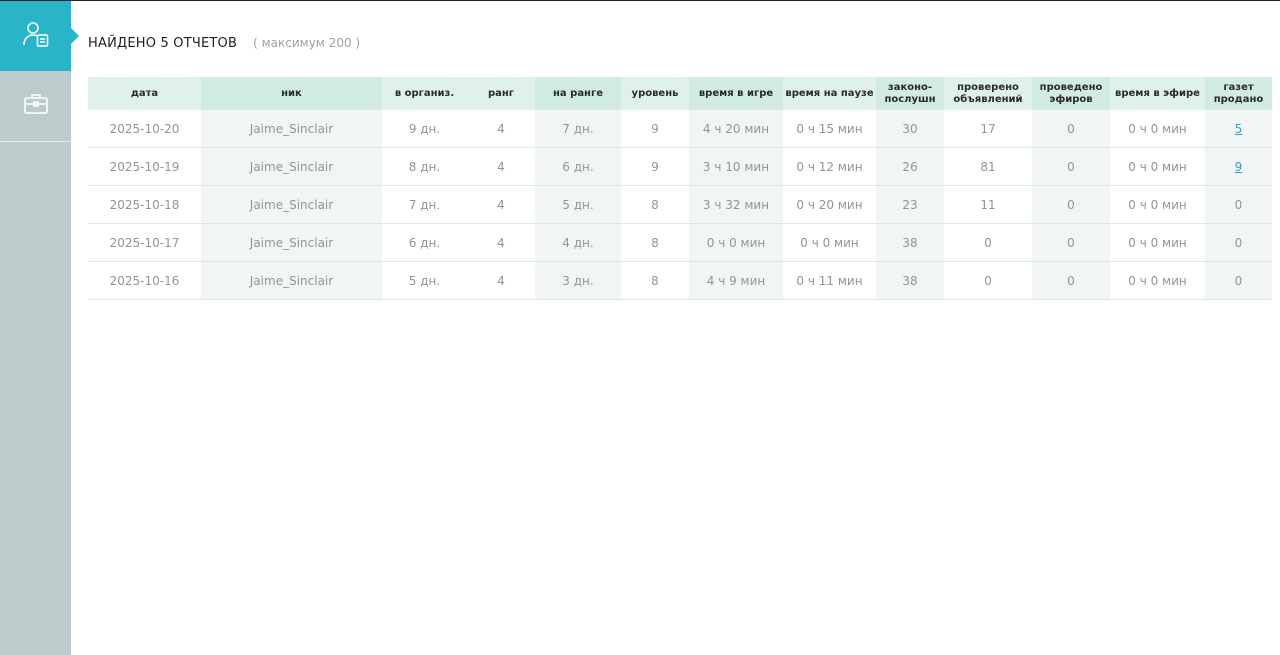 Image resolution: width=1280 pixels, height=655 pixels. I want to click on table-cell: 2025-10-16, so click(144, 280).